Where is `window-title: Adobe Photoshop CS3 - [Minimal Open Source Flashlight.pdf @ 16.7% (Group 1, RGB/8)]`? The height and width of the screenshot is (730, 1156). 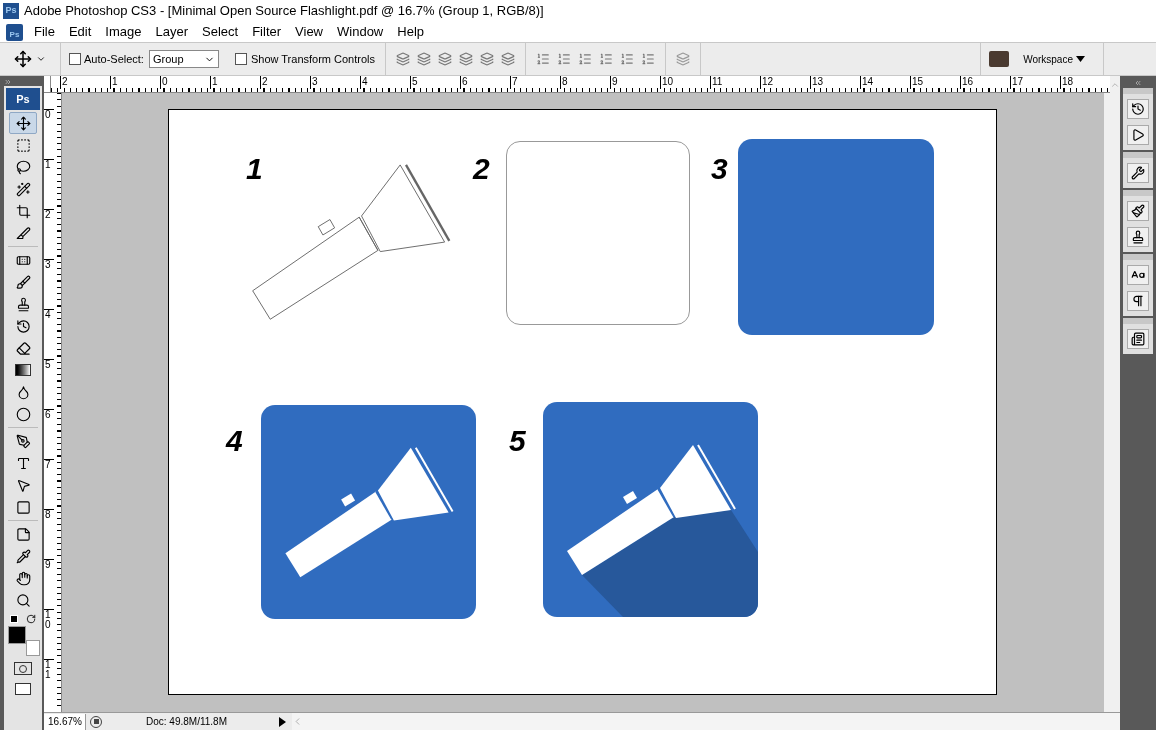
window-title: Adobe Photoshop CS3 - [Minimal Open Source Flashlight.pdf @ 16.7% (Group 1, RGB/8)] is located at coordinates (284, 11).